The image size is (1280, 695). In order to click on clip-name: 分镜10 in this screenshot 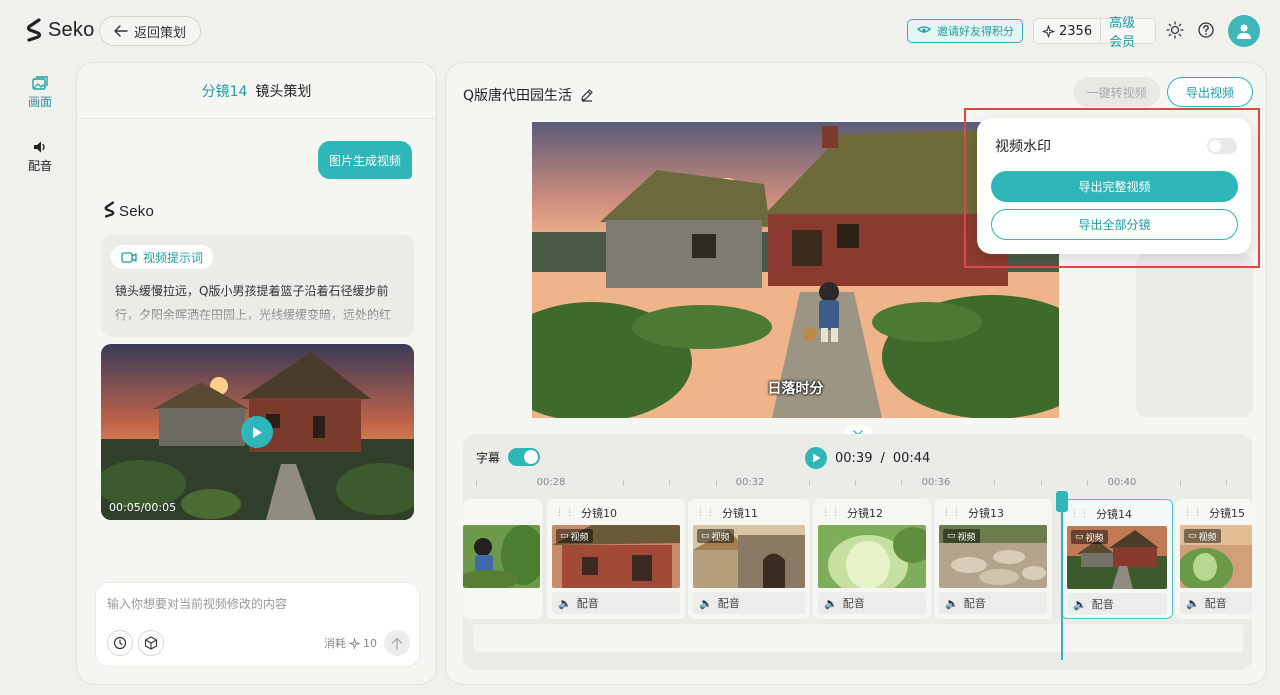, I will do `click(599, 513)`.